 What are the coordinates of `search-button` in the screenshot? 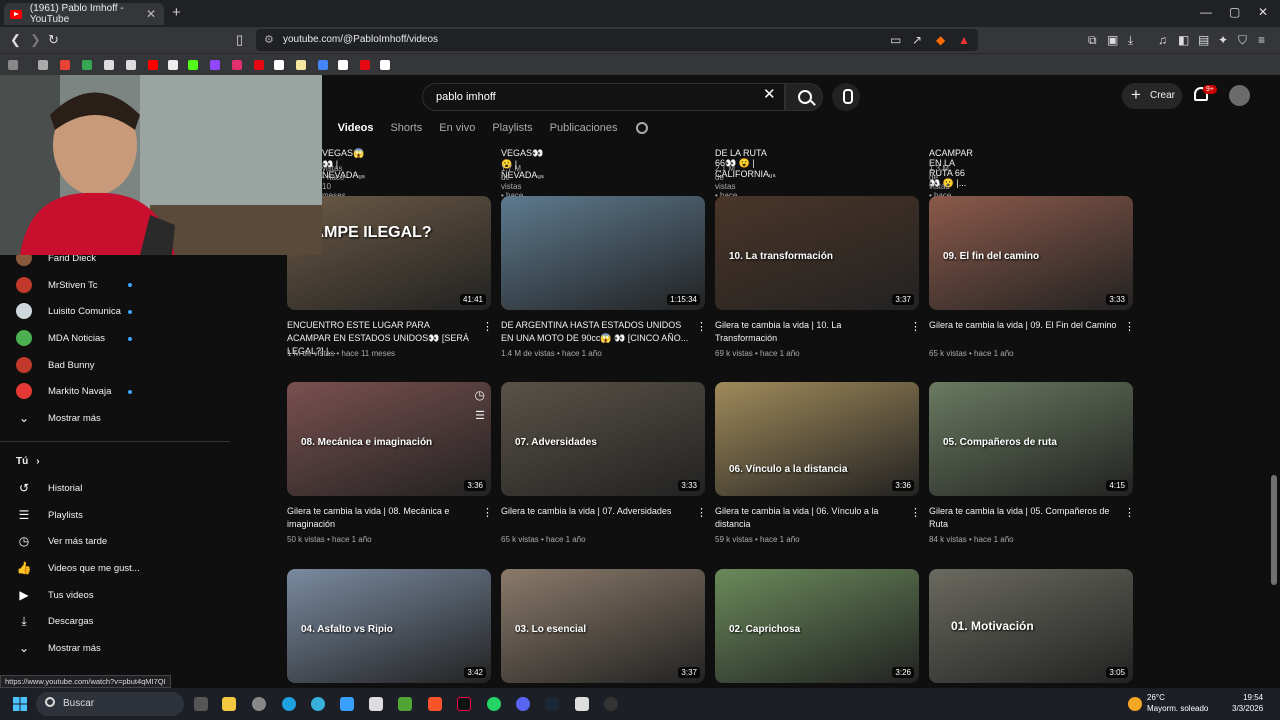 It's located at (804, 97).